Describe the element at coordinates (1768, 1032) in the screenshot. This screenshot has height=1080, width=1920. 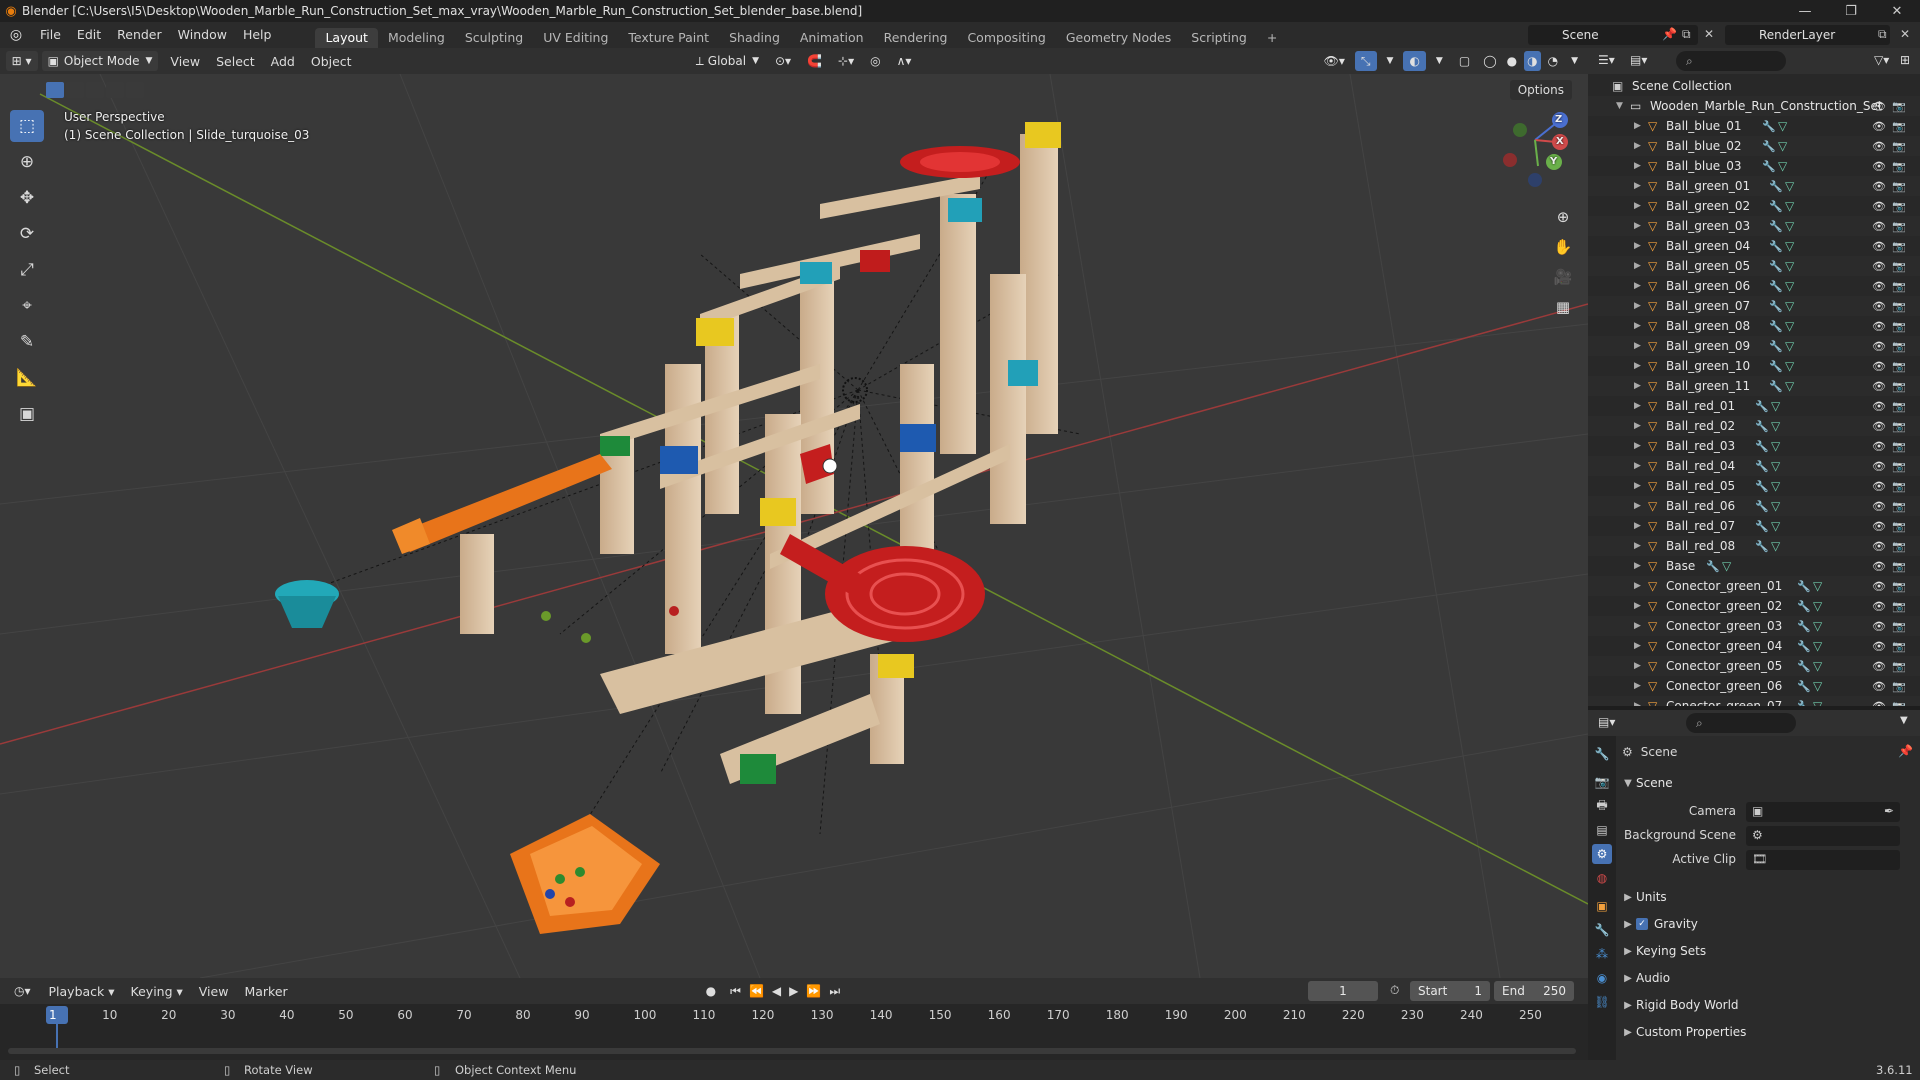
I see `custom-properties-panel-header: ▶ Custom Properties` at that location.